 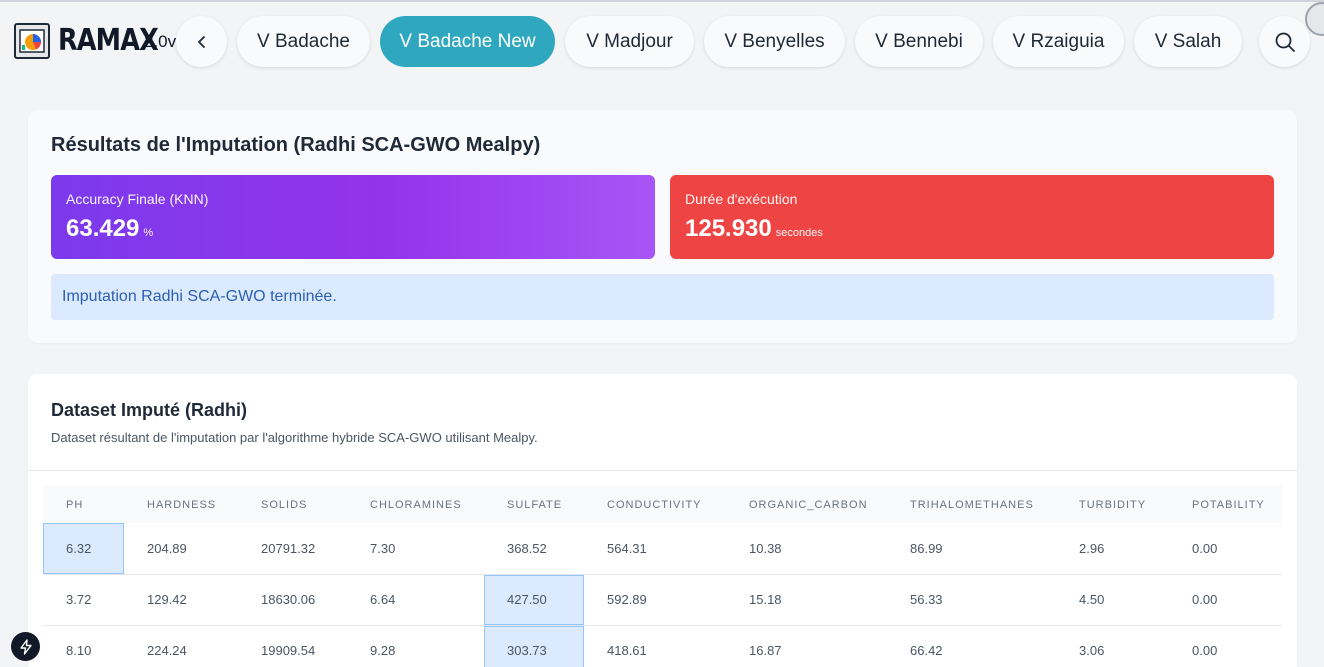 What do you see at coordinates (181, 646) in the screenshot?
I see `table-cell: 224.24` at bounding box center [181, 646].